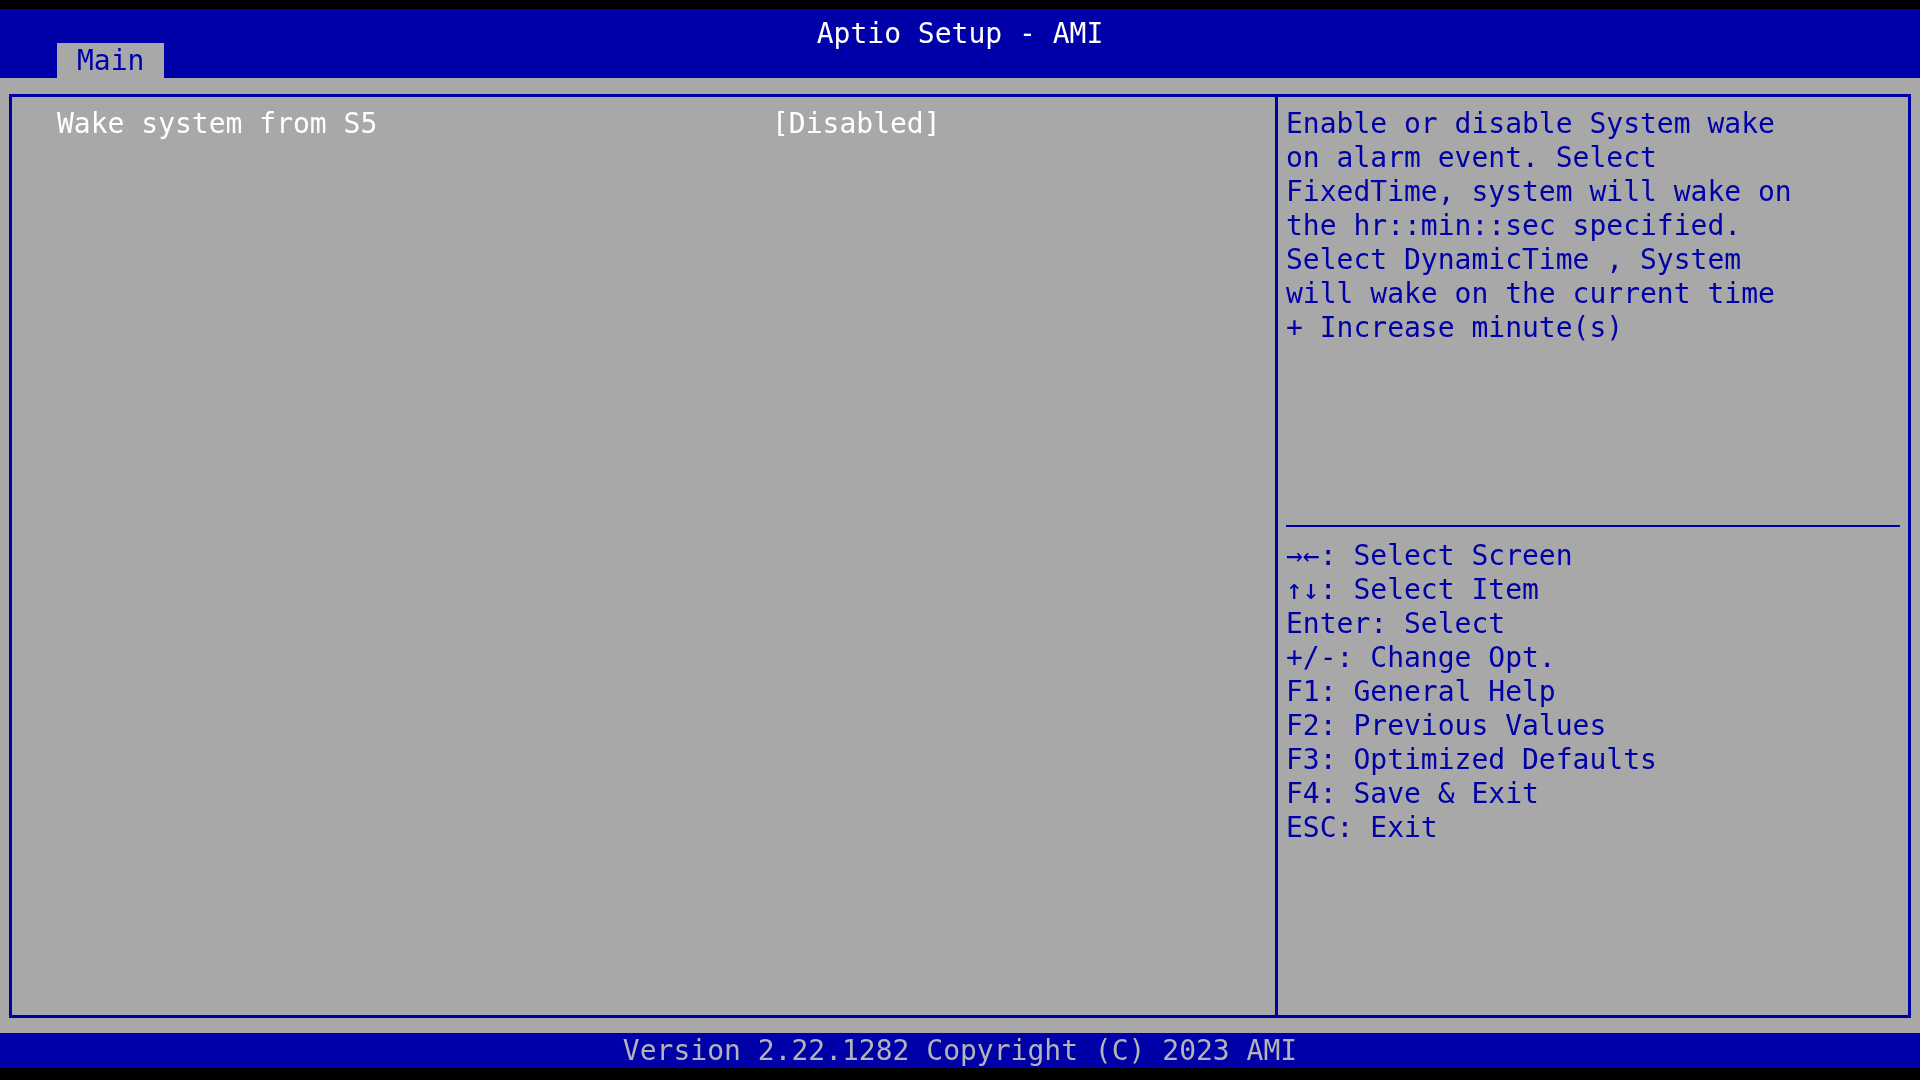 The width and height of the screenshot is (1920, 1080). I want to click on key-hint: F4: Save & Exit, so click(1413, 794).